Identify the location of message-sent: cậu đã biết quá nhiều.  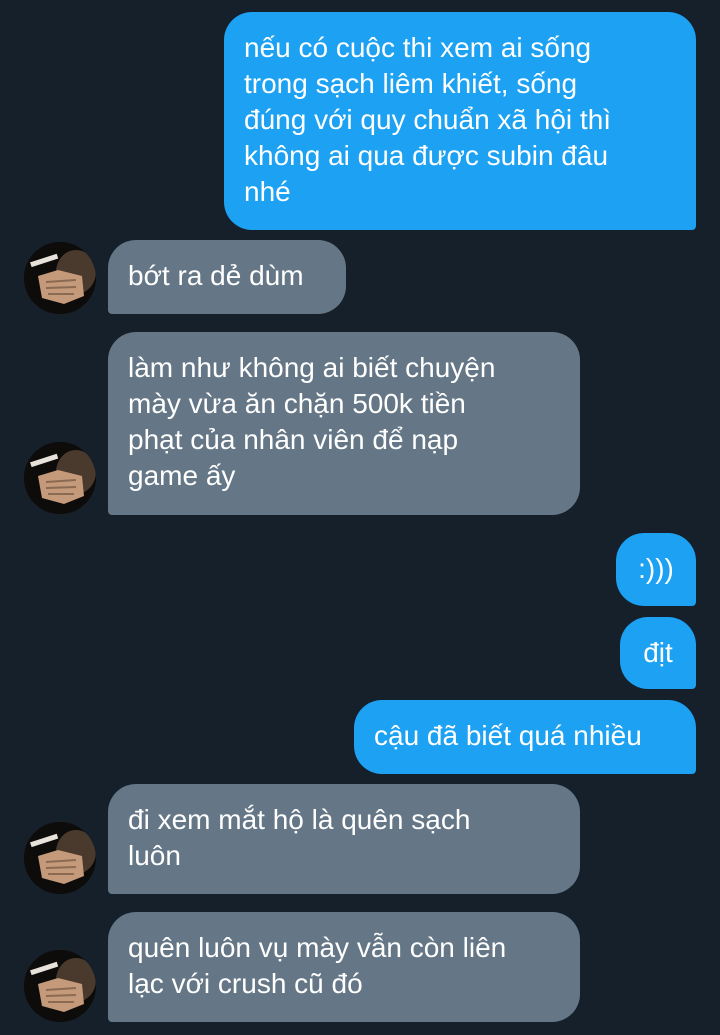
(525, 737).